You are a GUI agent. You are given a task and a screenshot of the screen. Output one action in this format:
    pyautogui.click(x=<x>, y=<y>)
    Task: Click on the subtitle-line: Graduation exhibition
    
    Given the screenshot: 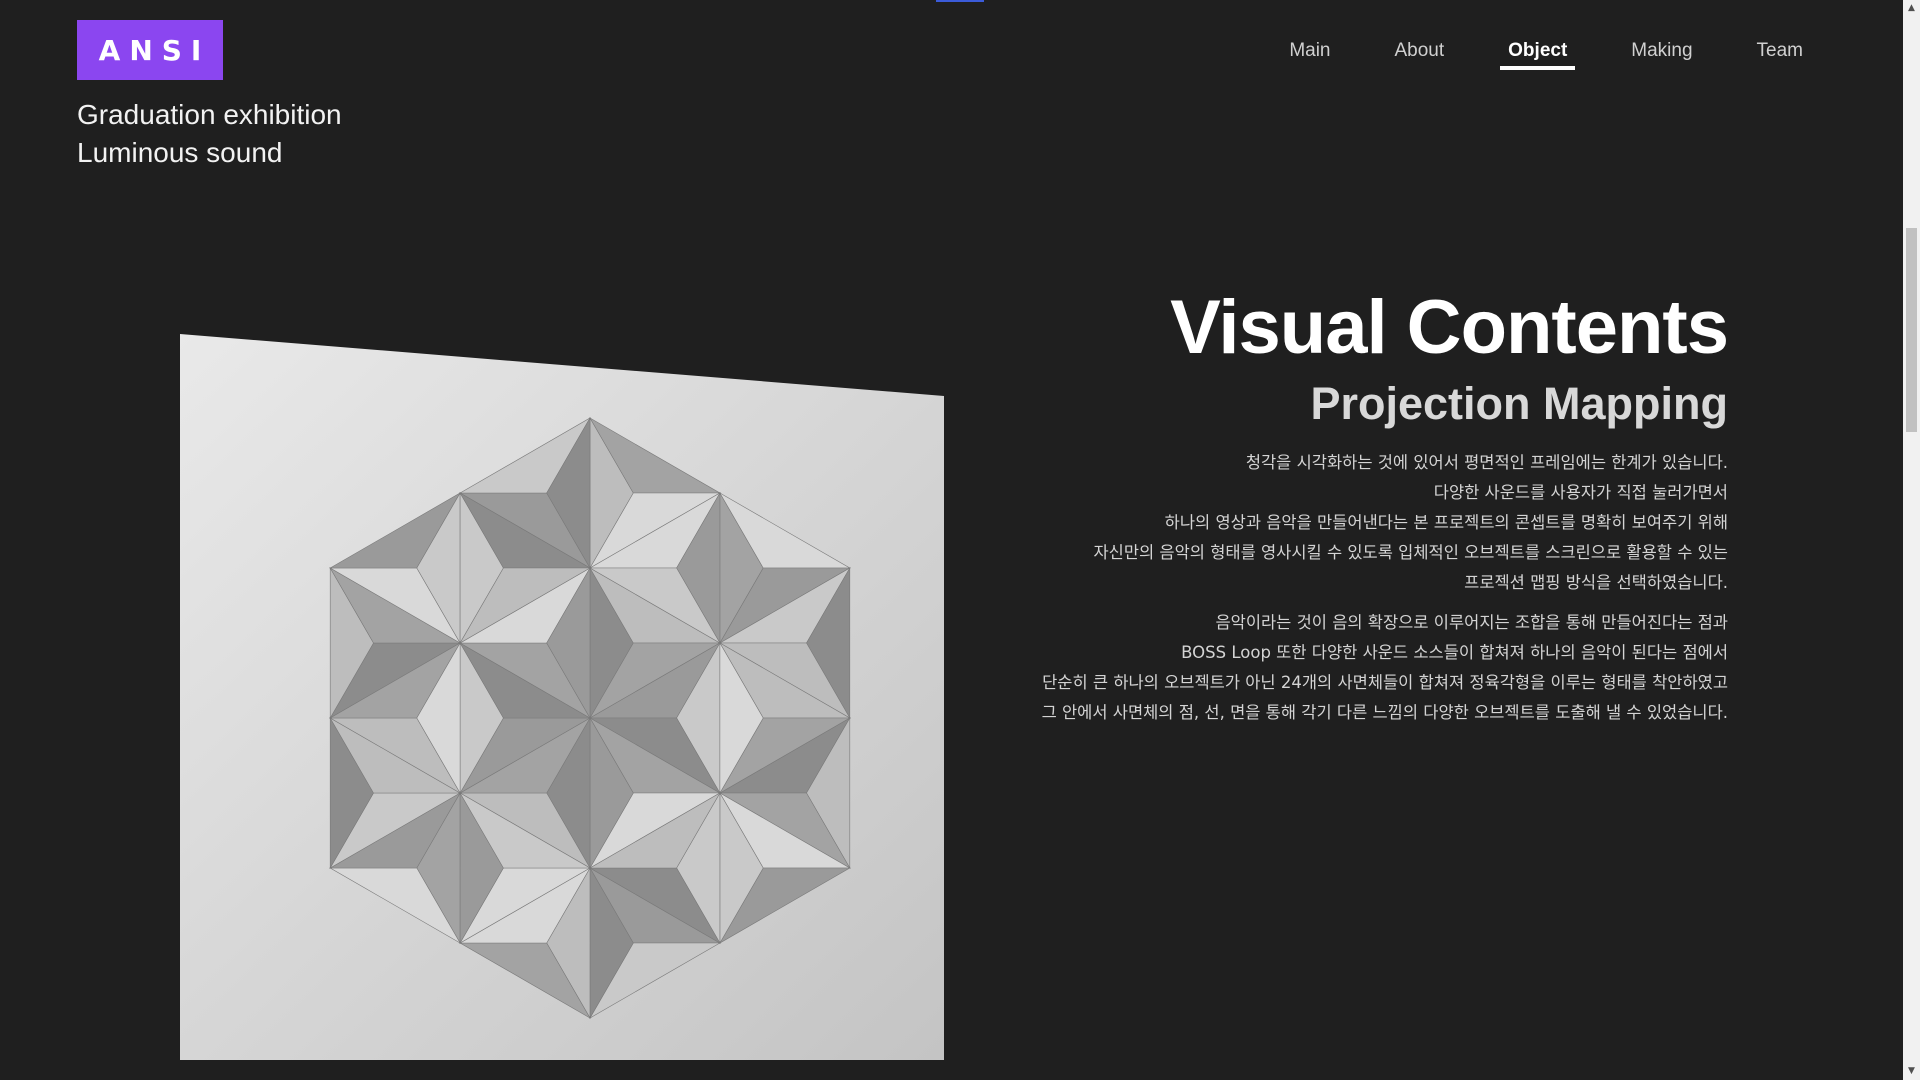 What is the action you would take?
    pyautogui.click(x=209, y=114)
    